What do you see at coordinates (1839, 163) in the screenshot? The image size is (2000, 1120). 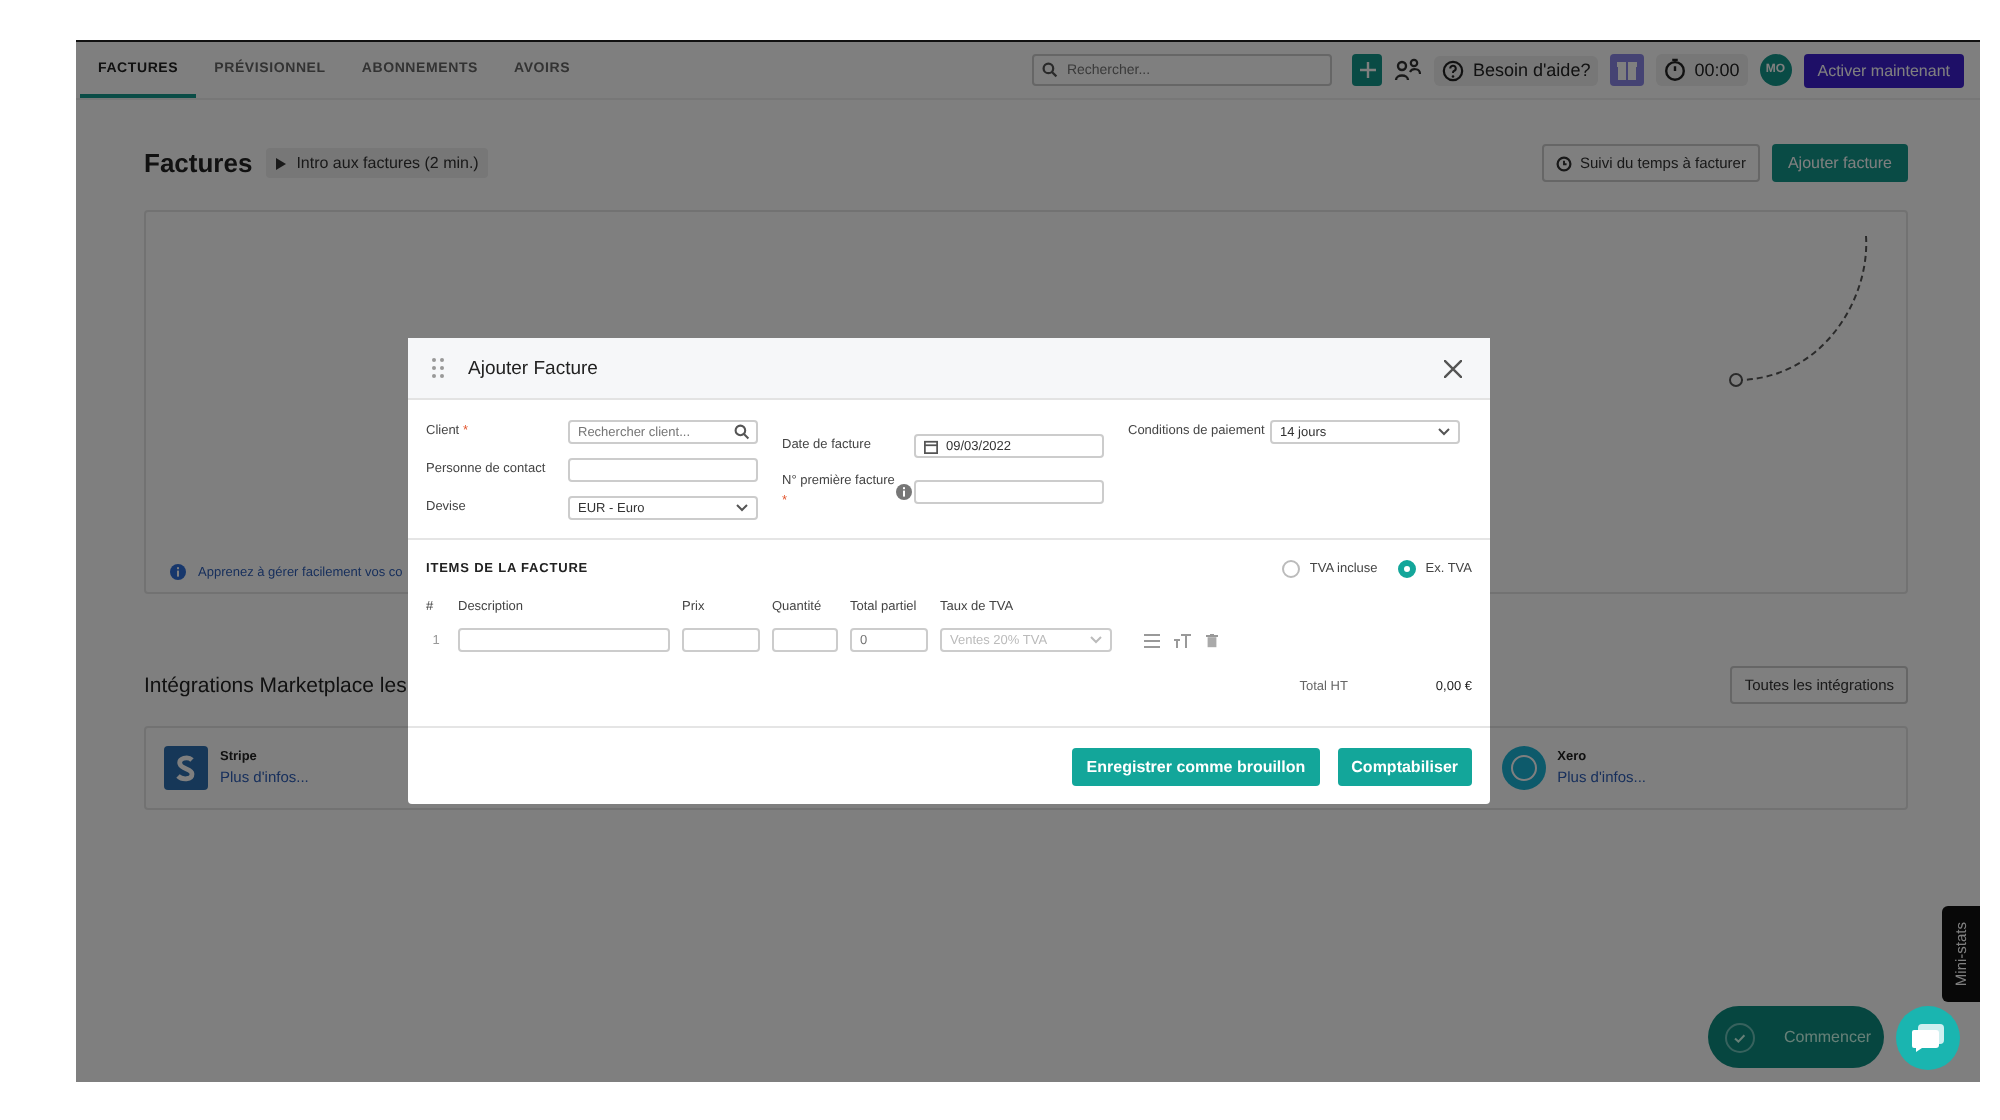 I see `add-invoice-button: Ajouter facture` at bounding box center [1839, 163].